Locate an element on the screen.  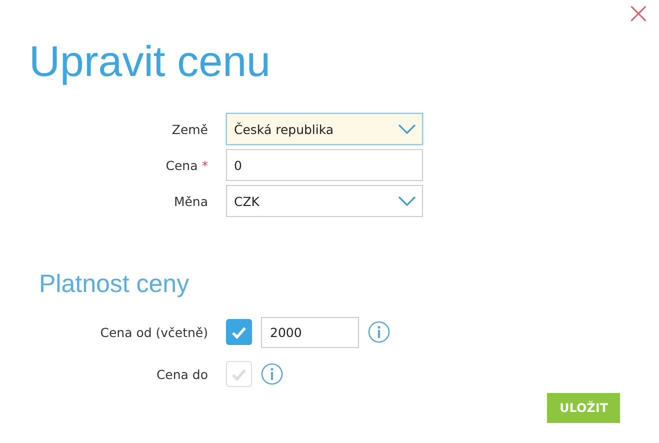
select-field: Česká republika is located at coordinates (324, 129).